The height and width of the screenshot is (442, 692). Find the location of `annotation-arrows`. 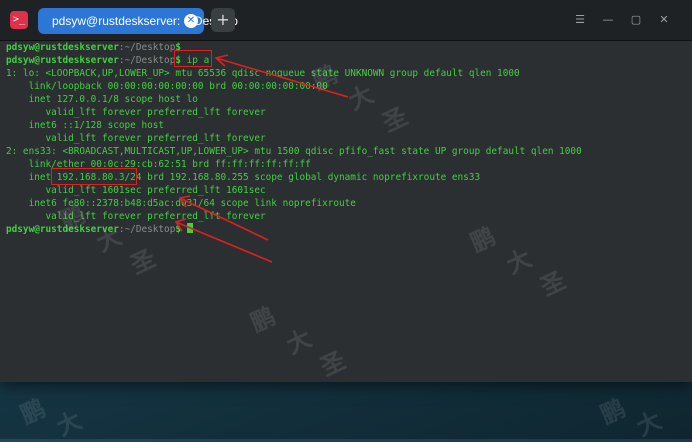

annotation-arrows is located at coordinates (261, 158).